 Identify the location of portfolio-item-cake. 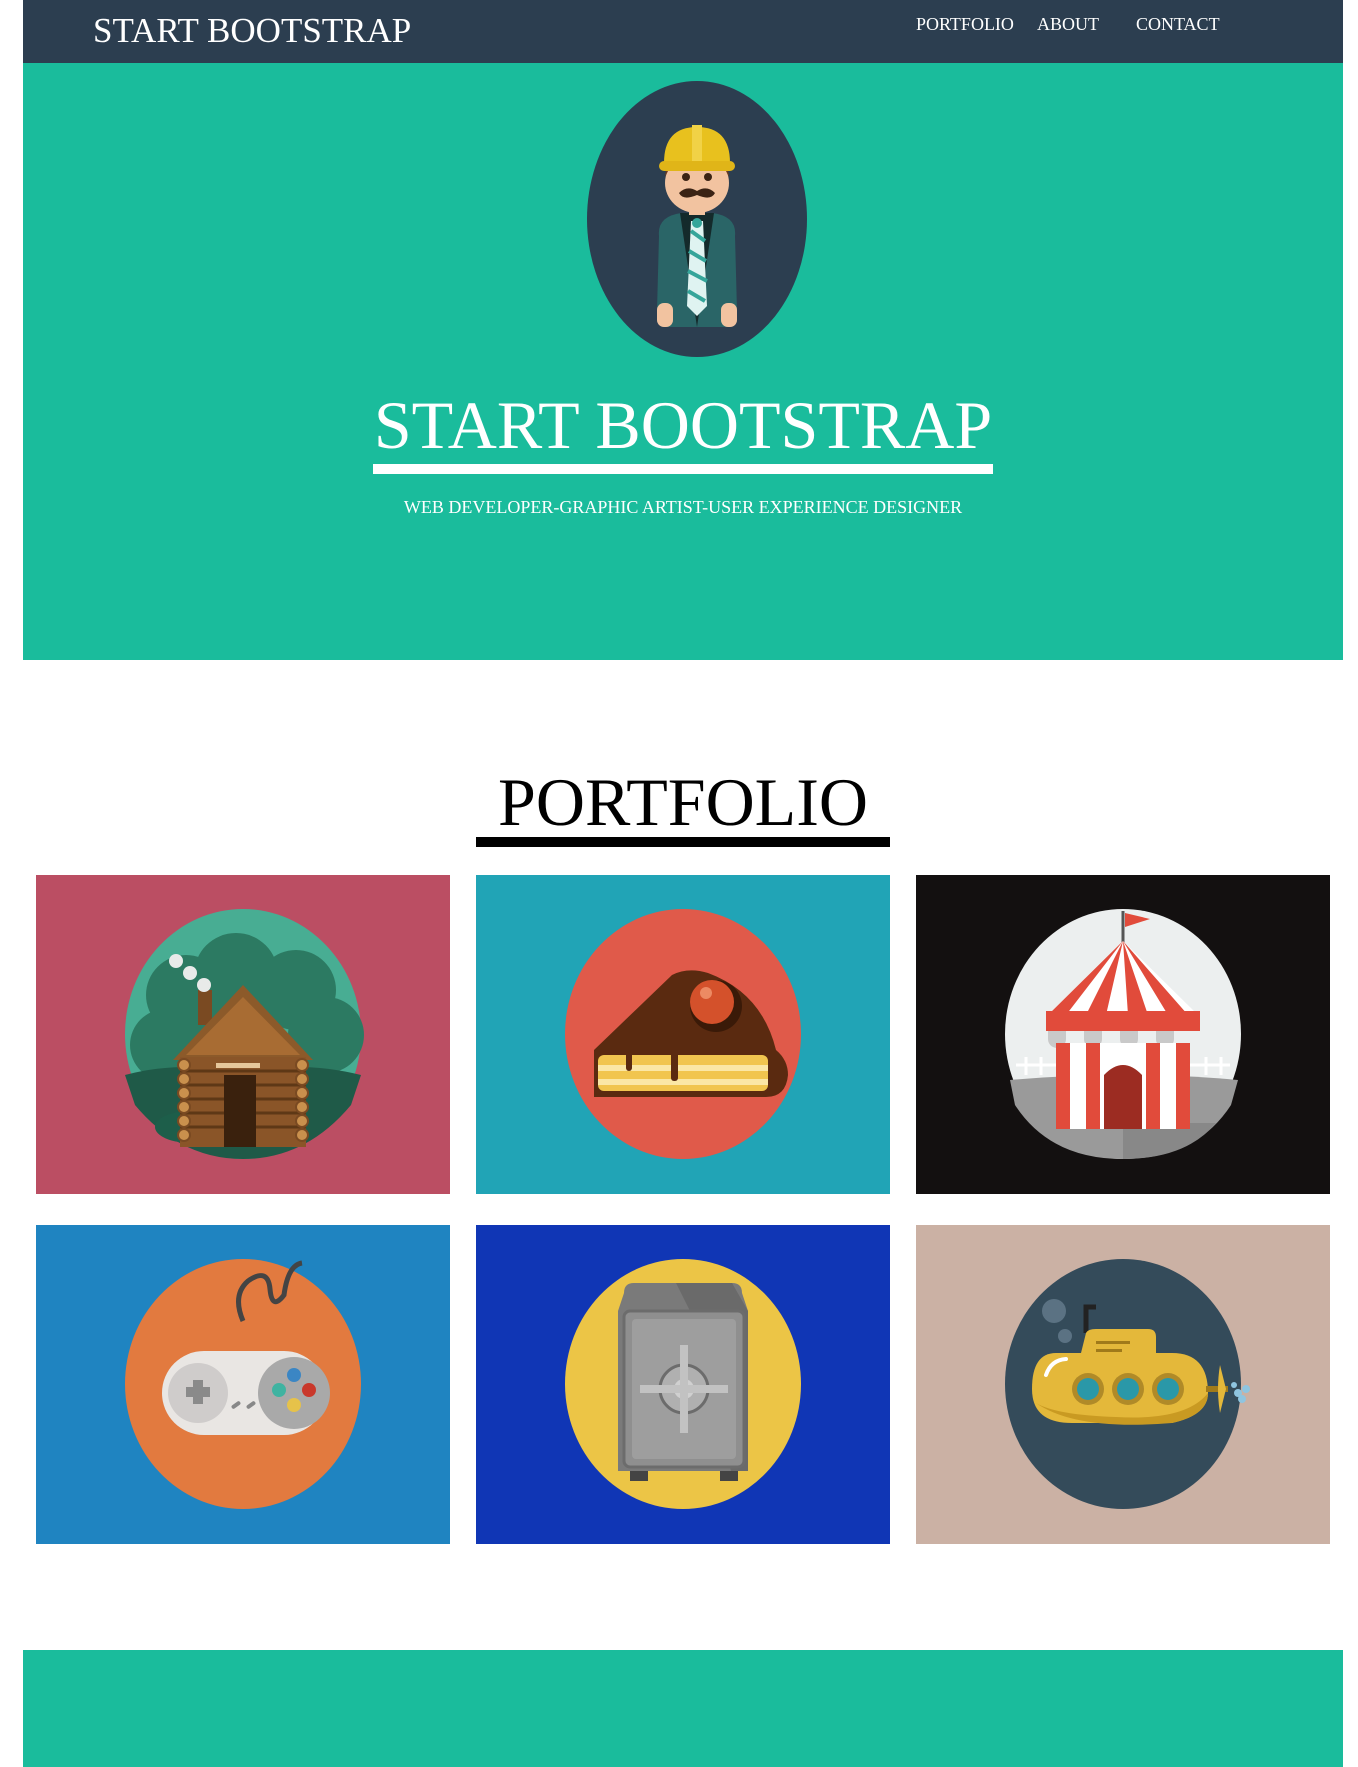
(683, 1034).